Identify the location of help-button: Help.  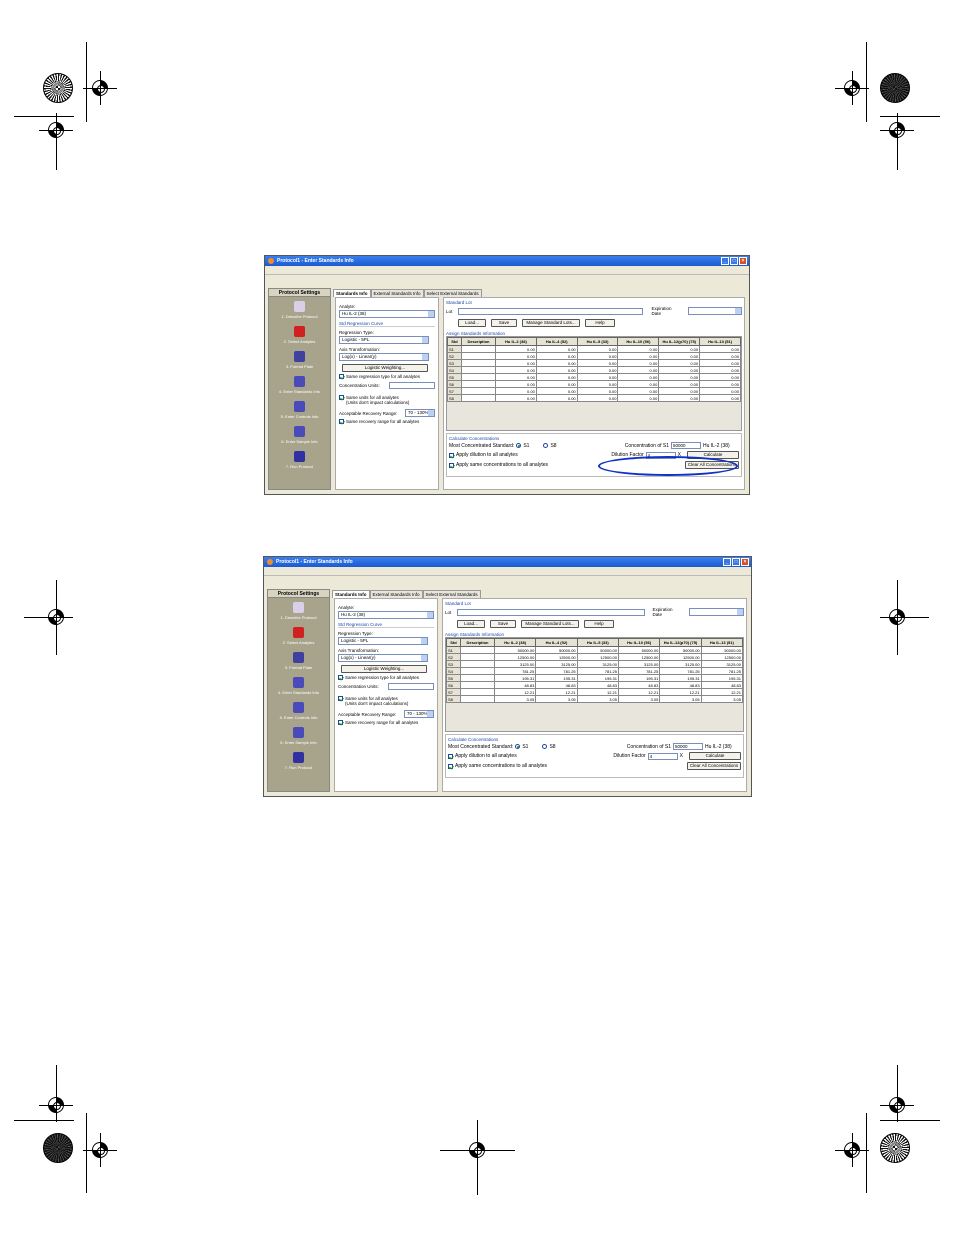
(600, 323).